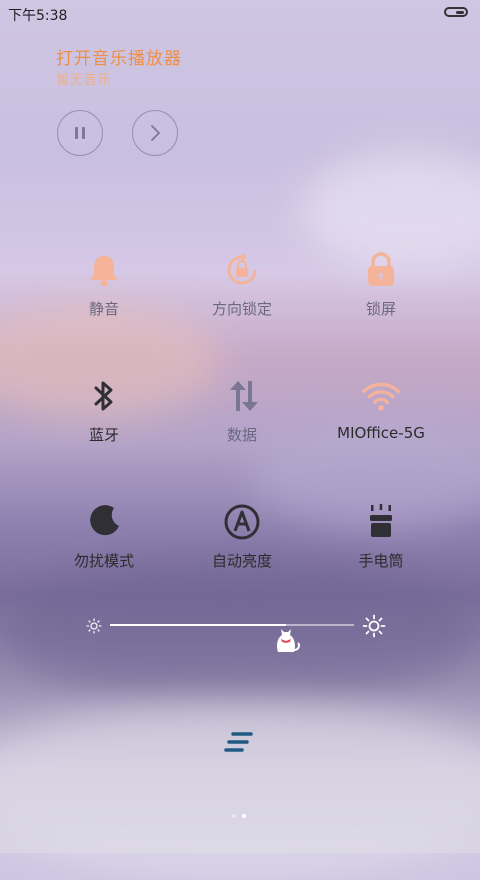  Describe the element at coordinates (84, 80) in the screenshot. I see `music-status: 暂无音乐` at that location.